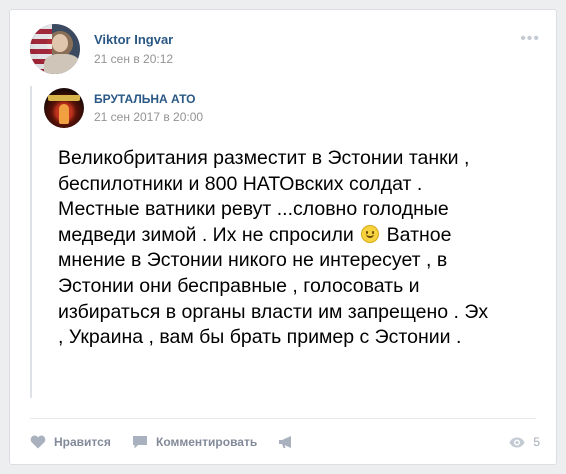 This screenshot has width=566, height=474. What do you see at coordinates (31, 242) in the screenshot?
I see `repost-indicator-bar` at bounding box center [31, 242].